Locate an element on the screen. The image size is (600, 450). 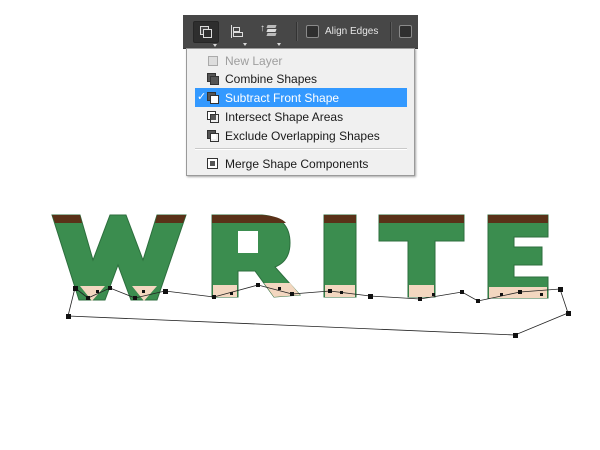
intersect-shape-areas-icon is located at coordinates (213, 116).